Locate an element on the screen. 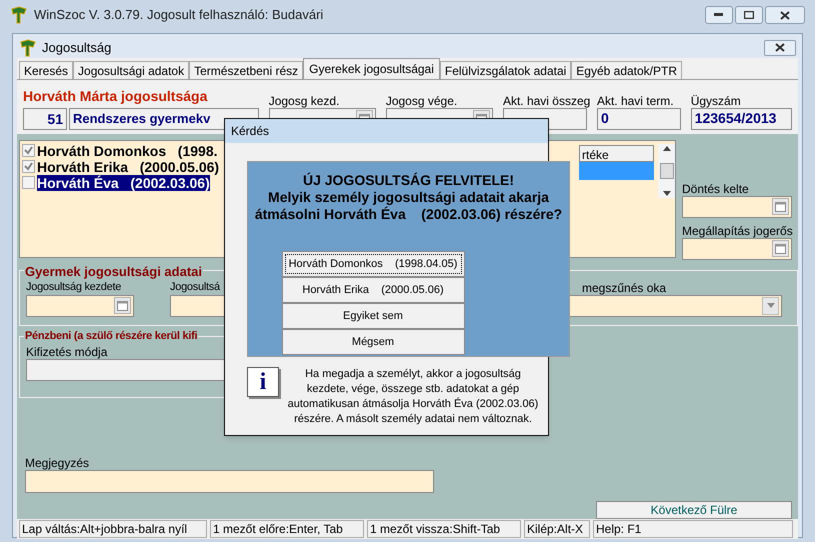 The image size is (815, 542). child-window-title: Jogosultság is located at coordinates (77, 48).